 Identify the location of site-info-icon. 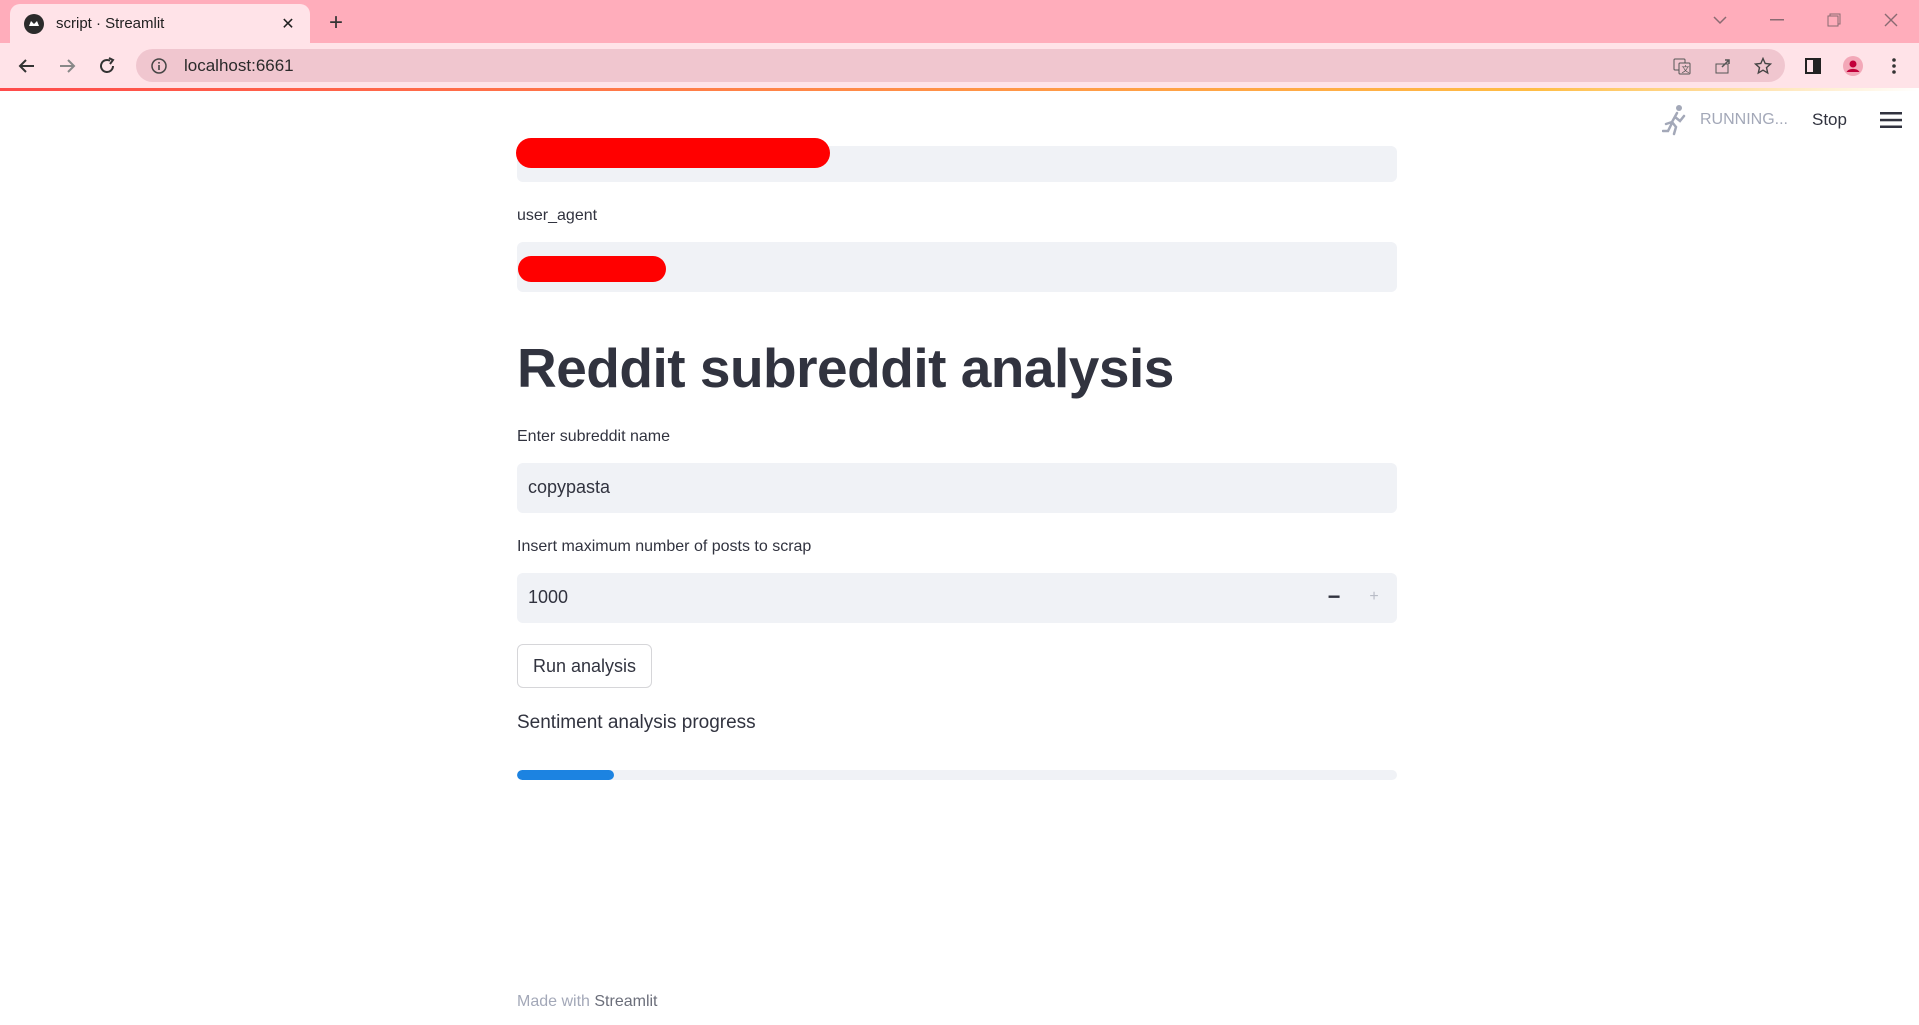
(159, 66).